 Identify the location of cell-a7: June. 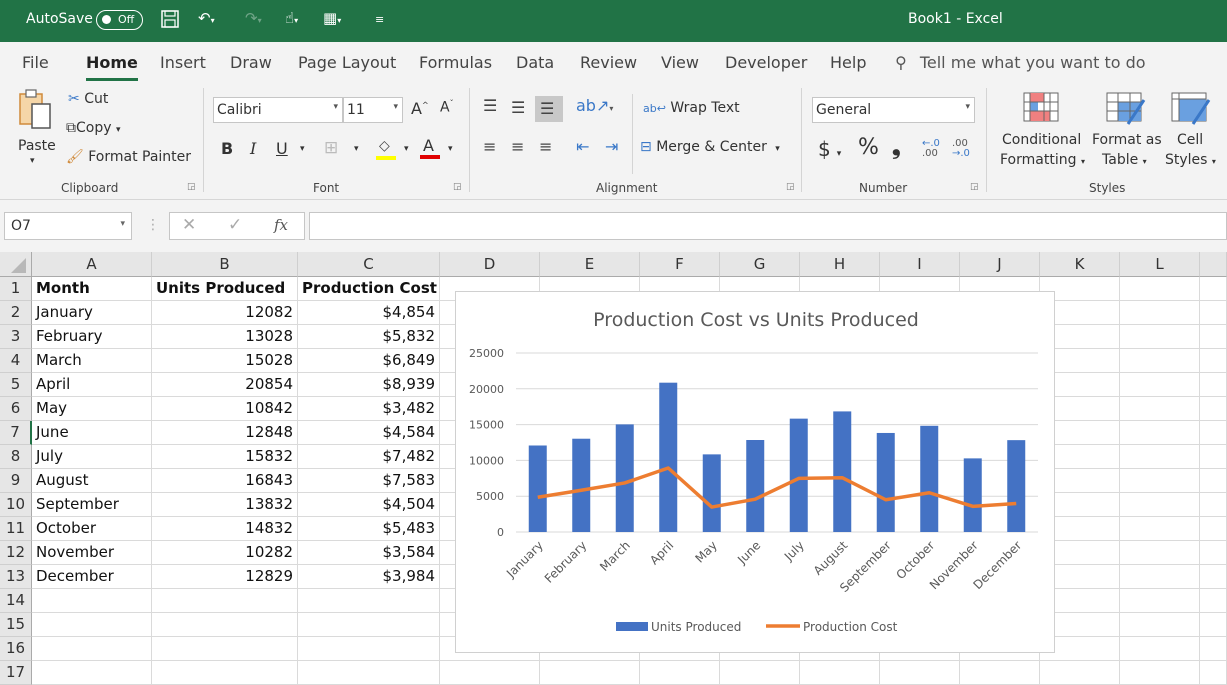
(92, 433).